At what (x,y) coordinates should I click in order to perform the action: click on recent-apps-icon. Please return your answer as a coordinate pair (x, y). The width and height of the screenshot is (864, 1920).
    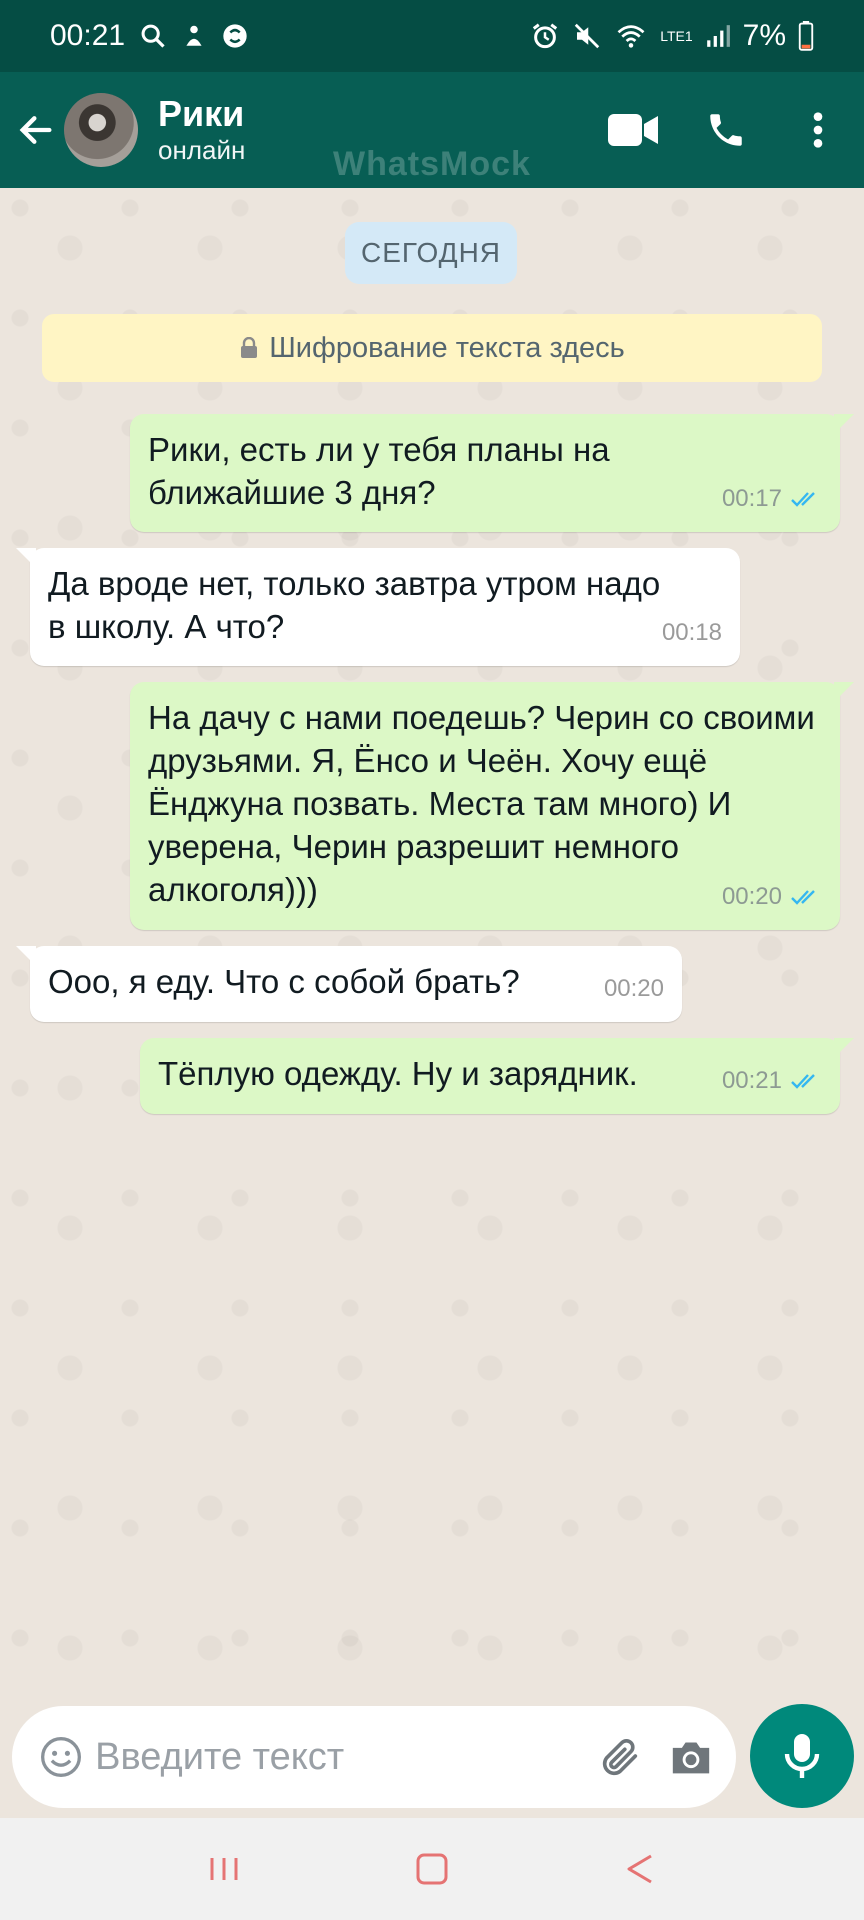
    Looking at the image, I should click on (224, 1869).